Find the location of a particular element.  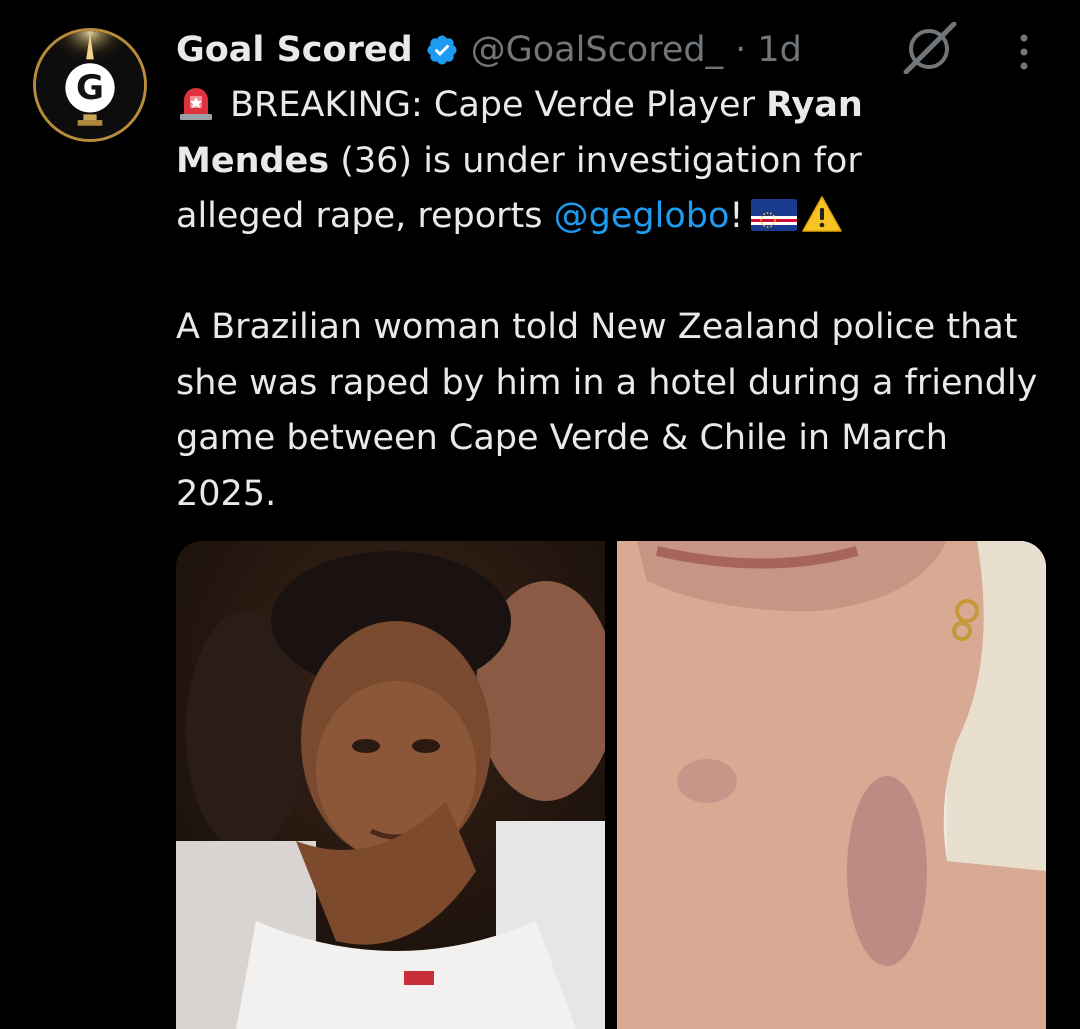

siren-emoji-icon is located at coordinates (196, 102).